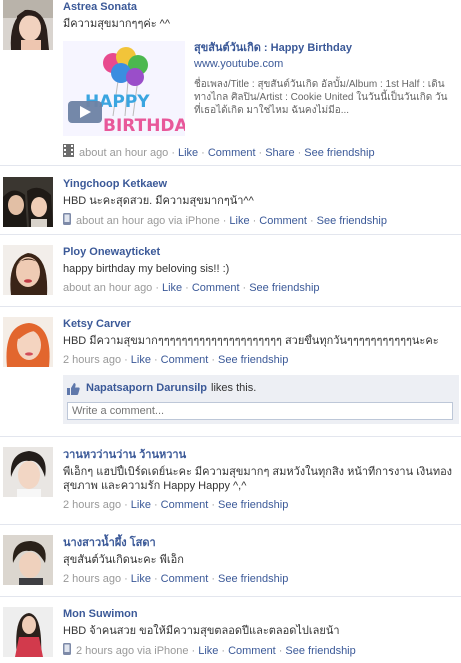 The width and height of the screenshot is (461, 663). What do you see at coordinates (261, 399) in the screenshot?
I see `likes-and-comments-box: Napatsaporn Darunsilp likes this.` at bounding box center [261, 399].